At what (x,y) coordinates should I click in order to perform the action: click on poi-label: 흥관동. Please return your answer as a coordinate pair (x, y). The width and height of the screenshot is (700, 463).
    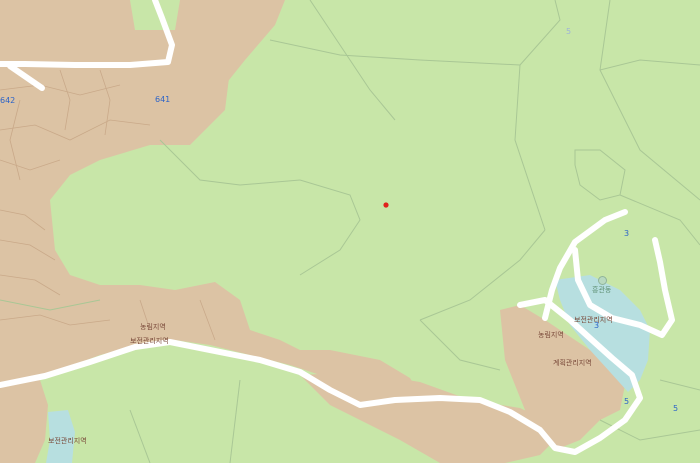
    Looking at the image, I should click on (602, 290).